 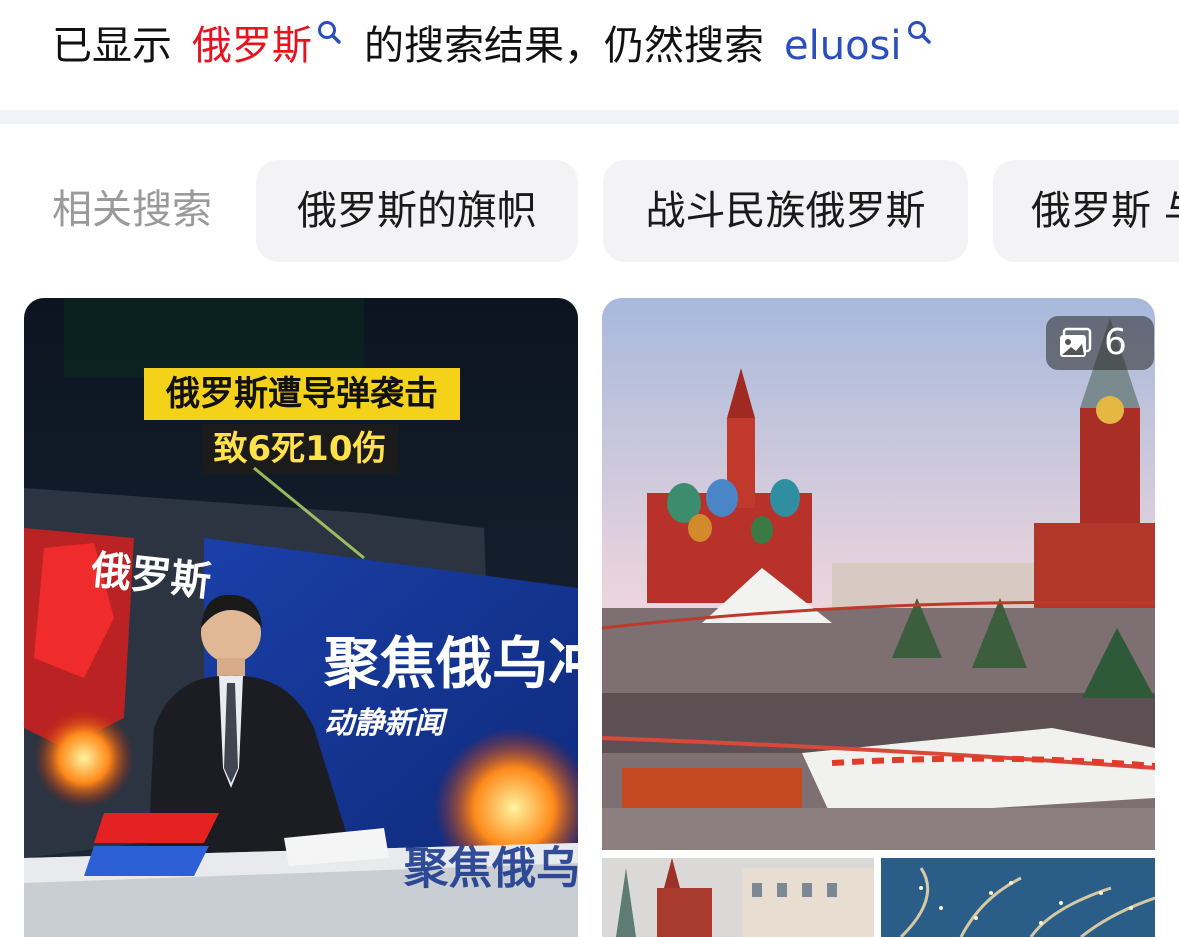 What do you see at coordinates (490, 868) in the screenshot?
I see `desk-text: 聚焦俄乌冲` at bounding box center [490, 868].